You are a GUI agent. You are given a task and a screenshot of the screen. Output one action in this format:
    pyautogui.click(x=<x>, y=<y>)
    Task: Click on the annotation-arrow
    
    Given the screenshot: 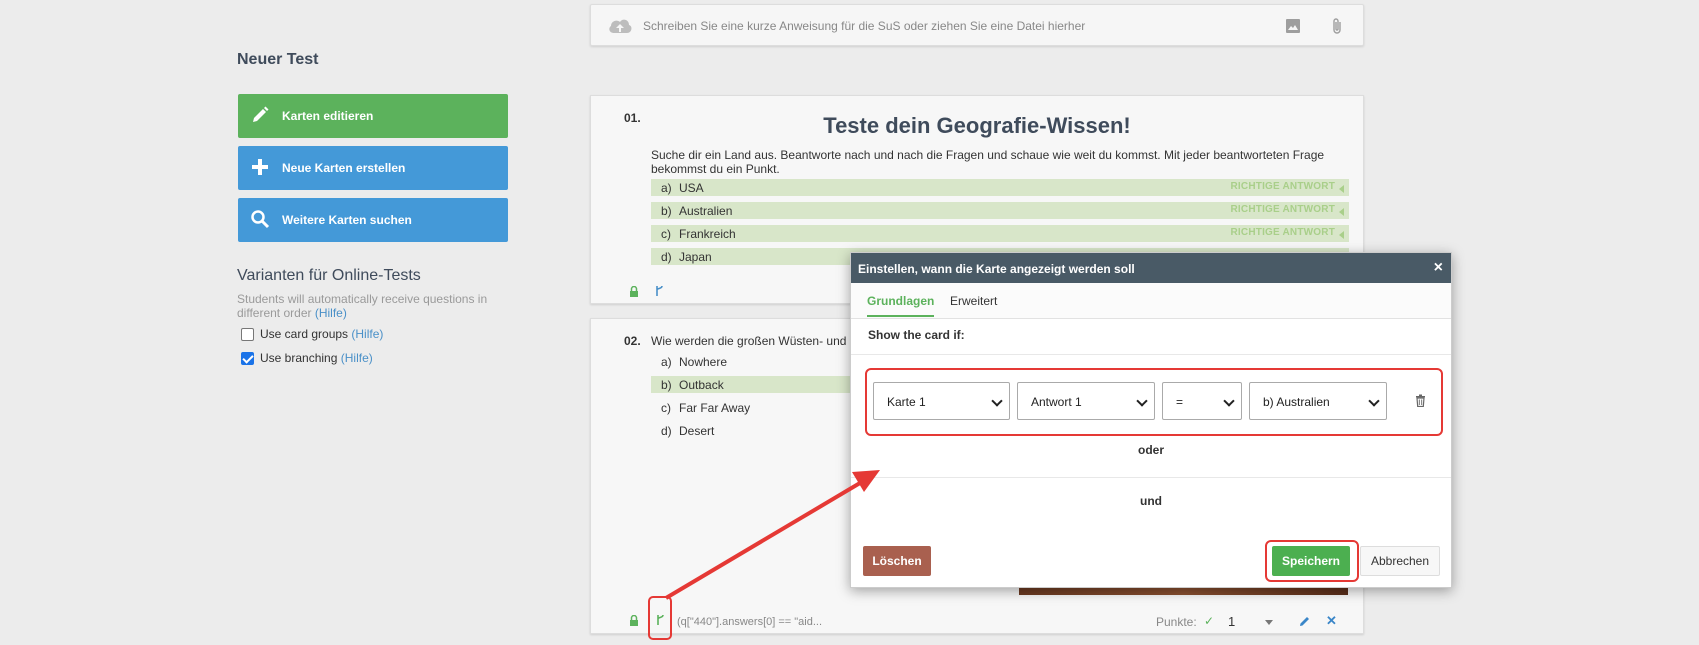 What is the action you would take?
    pyautogui.click(x=772, y=535)
    